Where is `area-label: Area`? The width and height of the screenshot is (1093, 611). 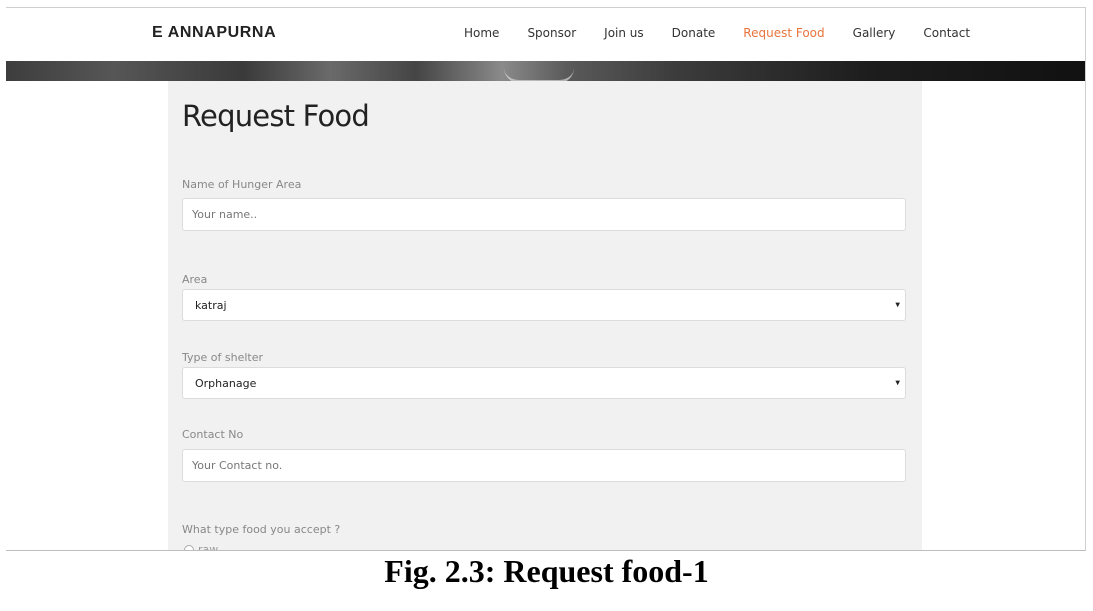 area-label: Area is located at coordinates (195, 279).